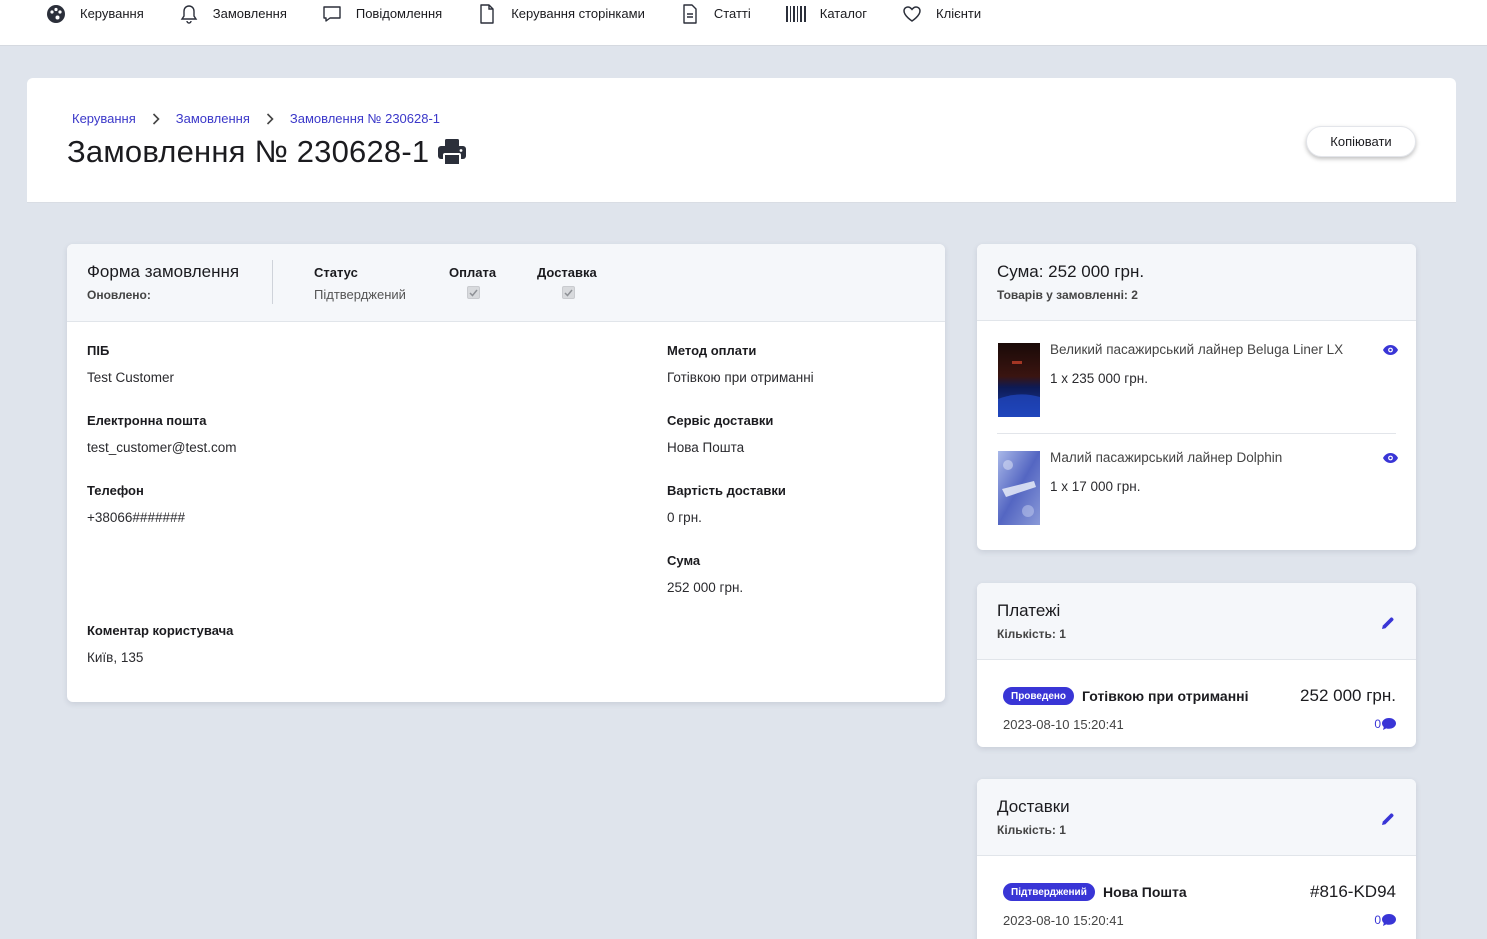 Image resolution: width=1487 pixels, height=939 pixels. I want to click on nav-item-label: Клієнти, so click(959, 13).